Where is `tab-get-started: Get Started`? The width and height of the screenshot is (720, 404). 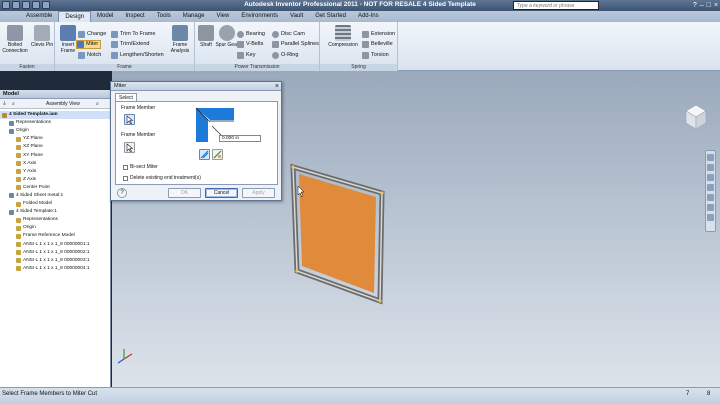 tab-get-started: Get Started is located at coordinates (330, 16).